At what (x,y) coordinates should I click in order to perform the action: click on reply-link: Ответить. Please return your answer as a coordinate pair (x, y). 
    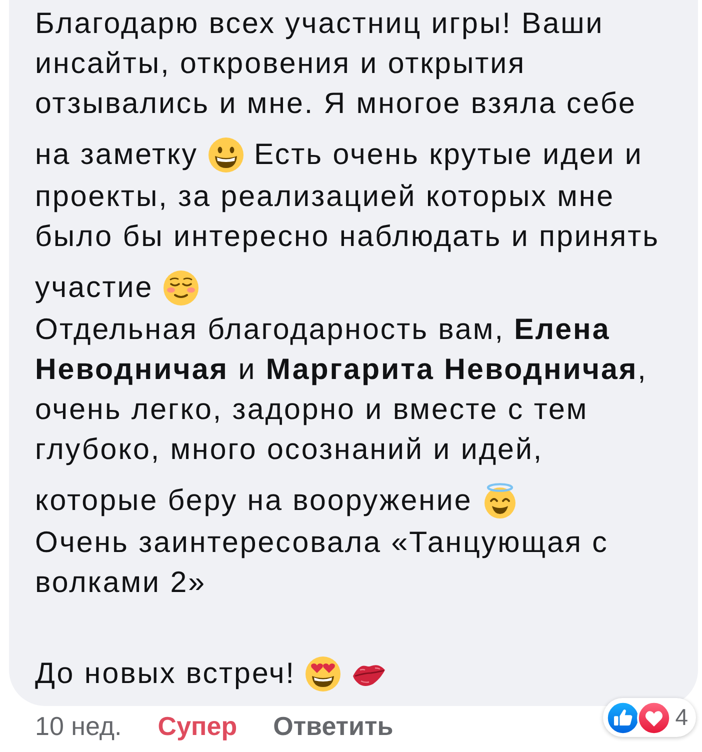
    Looking at the image, I should click on (333, 726).